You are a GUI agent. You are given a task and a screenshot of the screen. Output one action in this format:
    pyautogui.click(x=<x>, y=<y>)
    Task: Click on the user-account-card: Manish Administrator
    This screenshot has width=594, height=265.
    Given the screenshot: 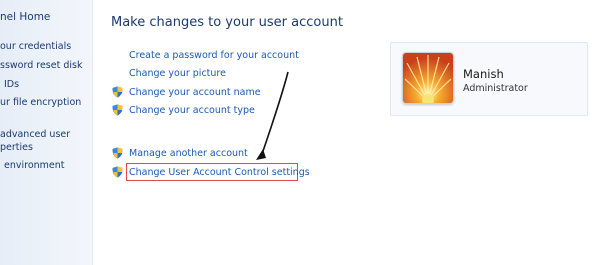 What is the action you would take?
    pyautogui.click(x=489, y=79)
    